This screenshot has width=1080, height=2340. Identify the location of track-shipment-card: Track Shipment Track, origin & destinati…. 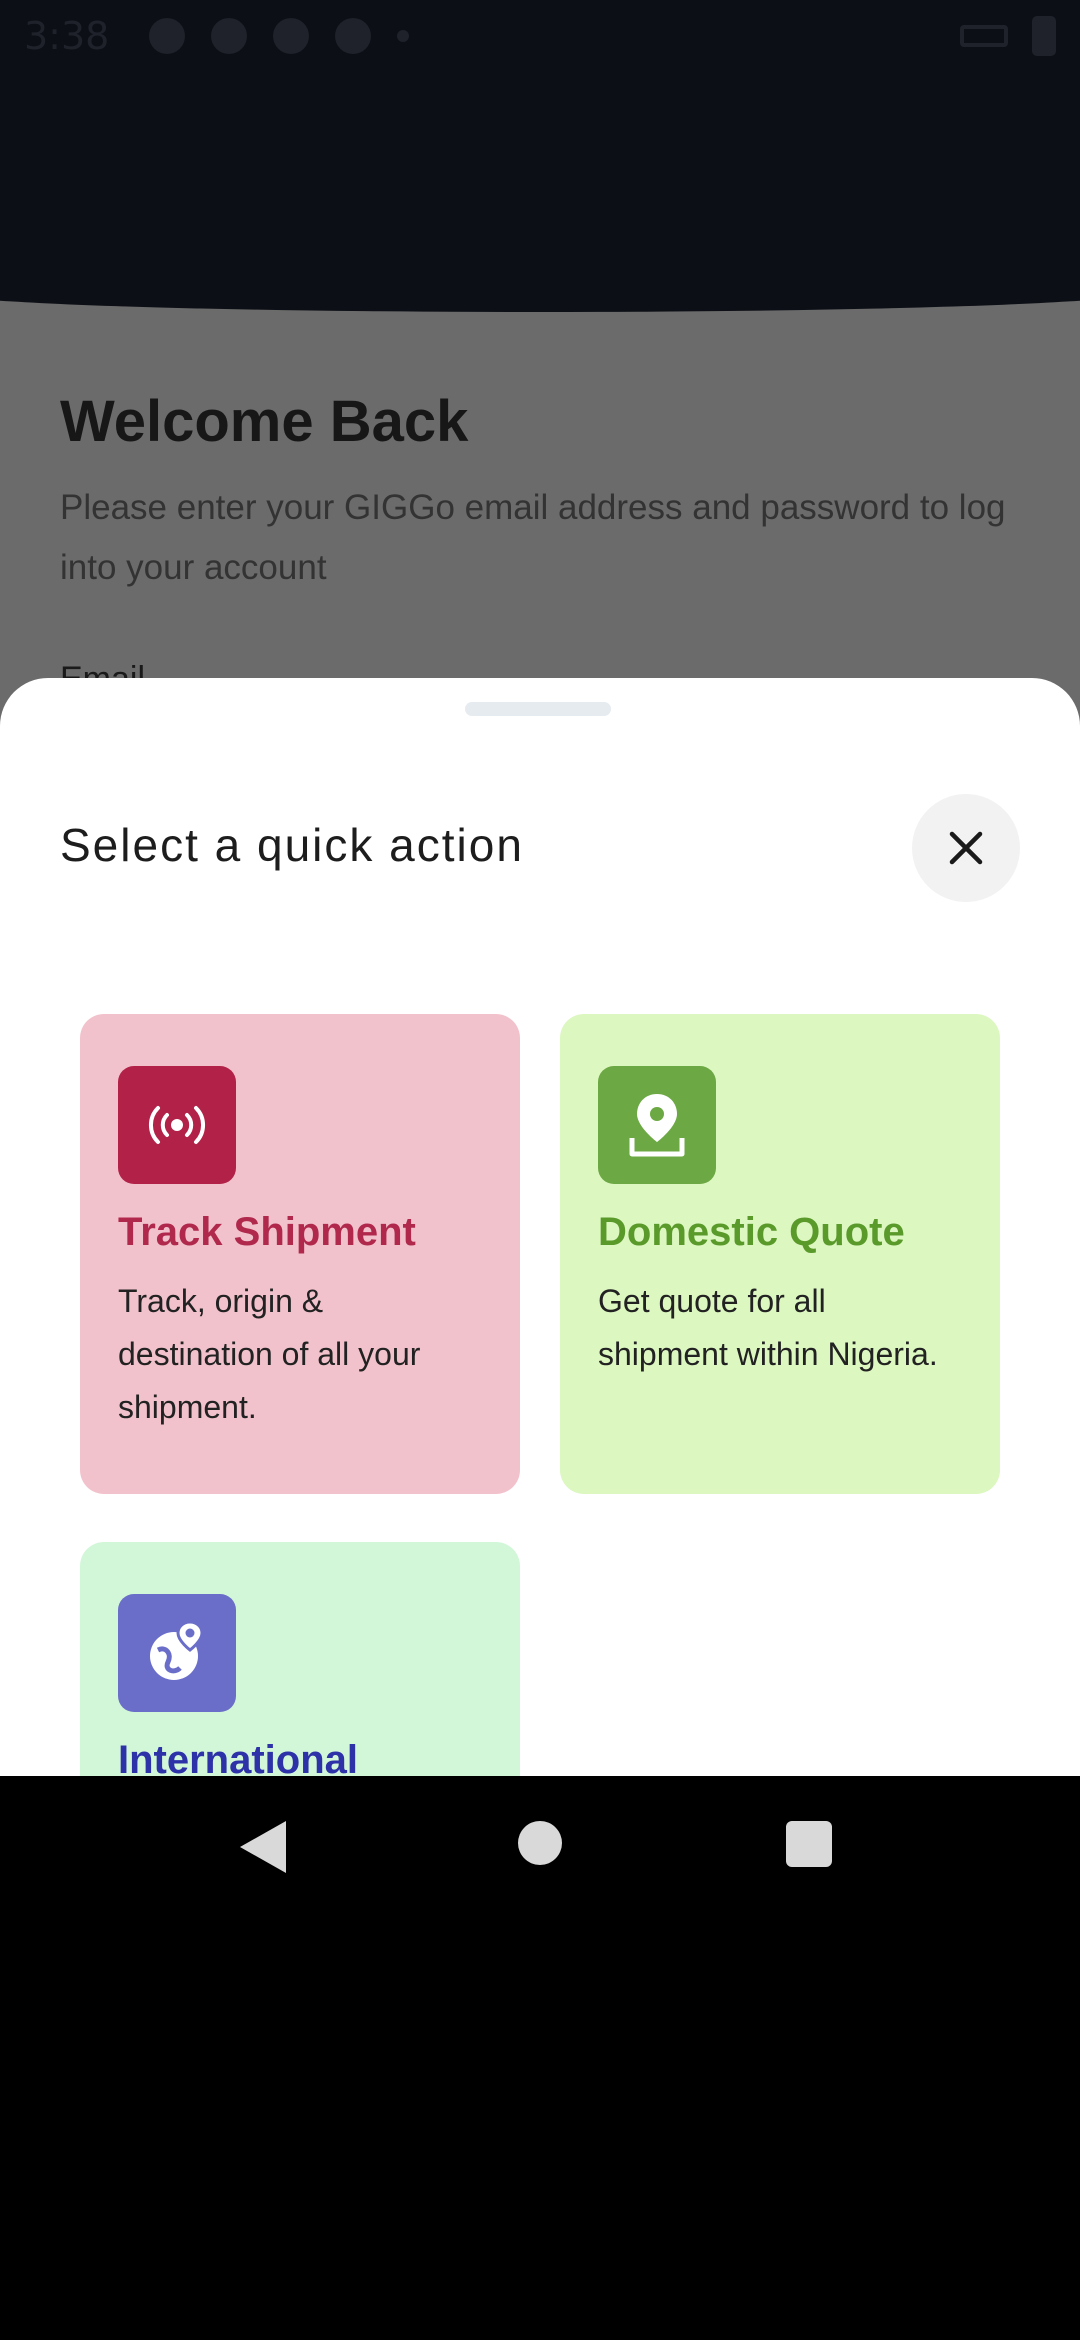
(300, 1254).